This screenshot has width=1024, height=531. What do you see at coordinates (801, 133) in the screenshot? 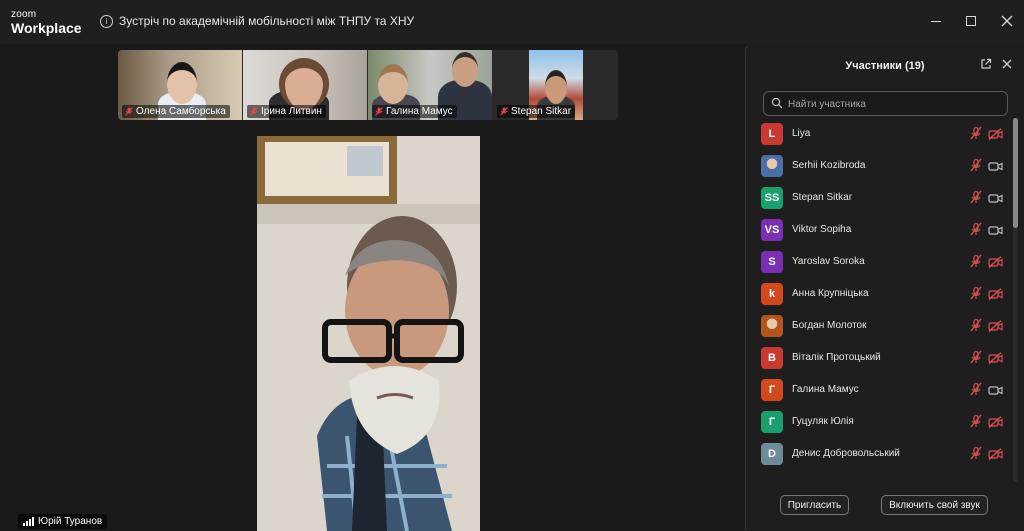
I see `participant-name: Liya` at bounding box center [801, 133].